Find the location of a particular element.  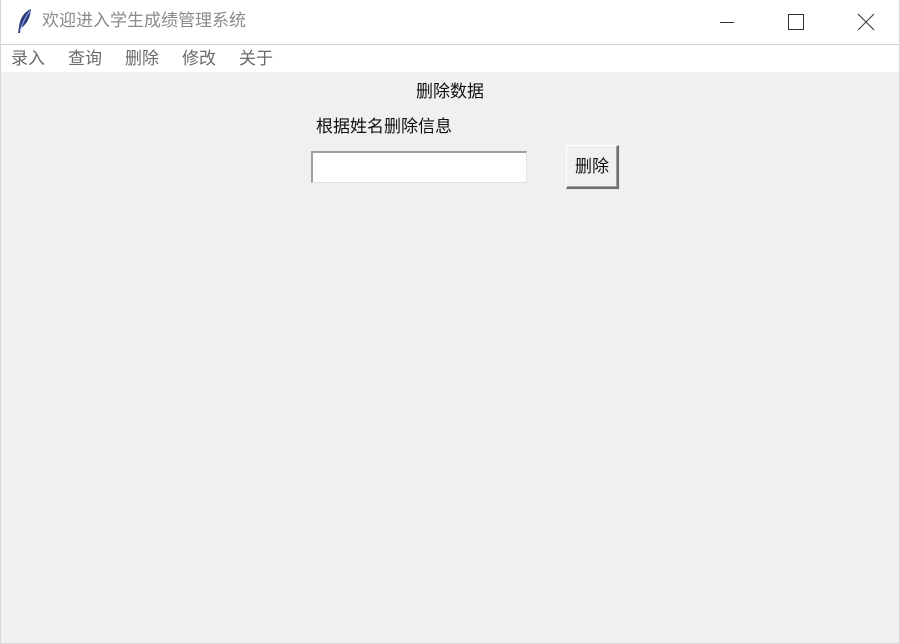

close-button is located at coordinates (865, 22).